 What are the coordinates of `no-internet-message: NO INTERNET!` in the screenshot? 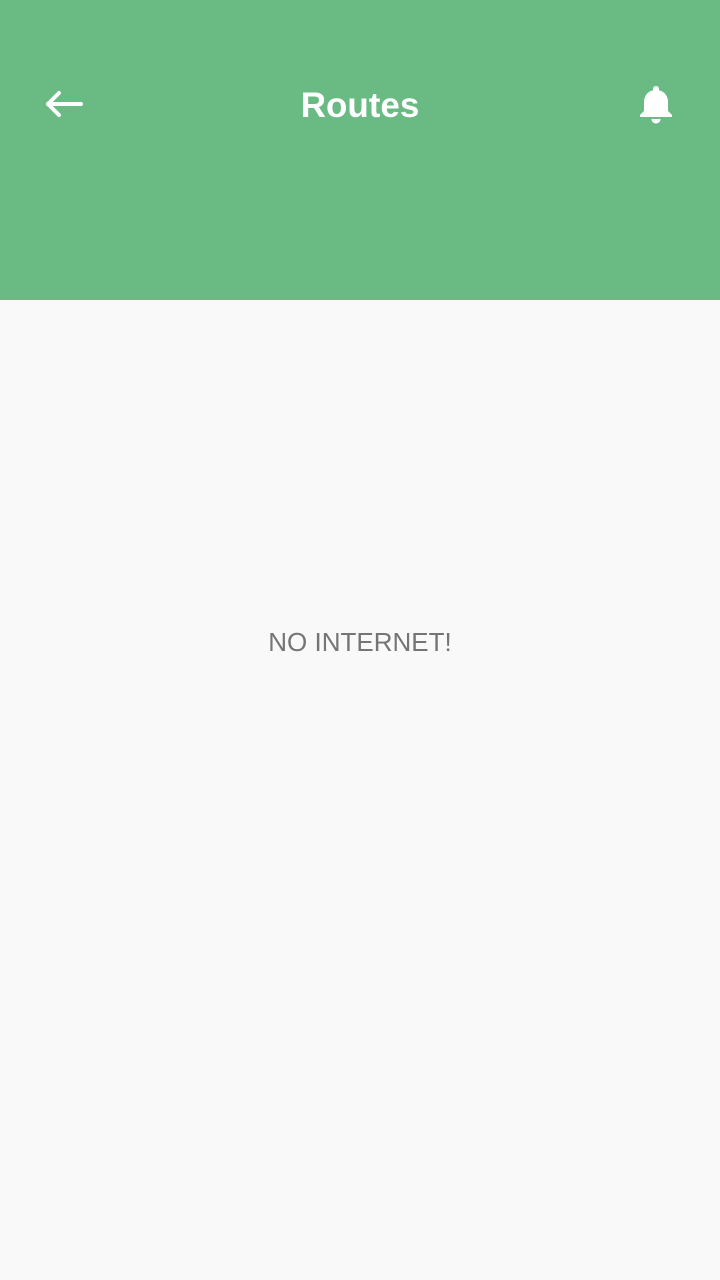 It's located at (360, 642).